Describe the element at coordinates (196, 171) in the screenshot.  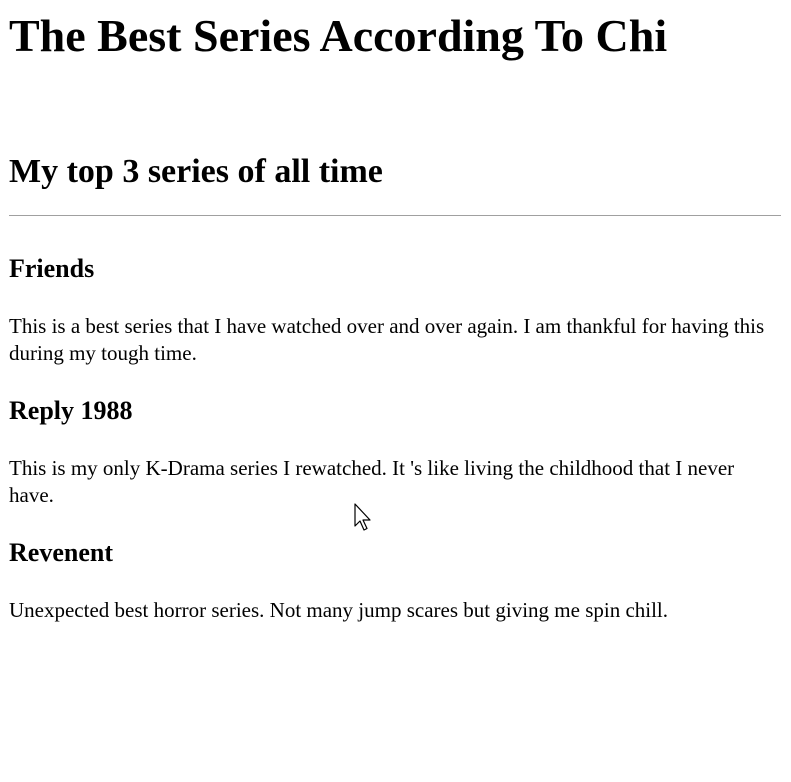
I see `page-subtitle: My top 3 series of all time` at that location.